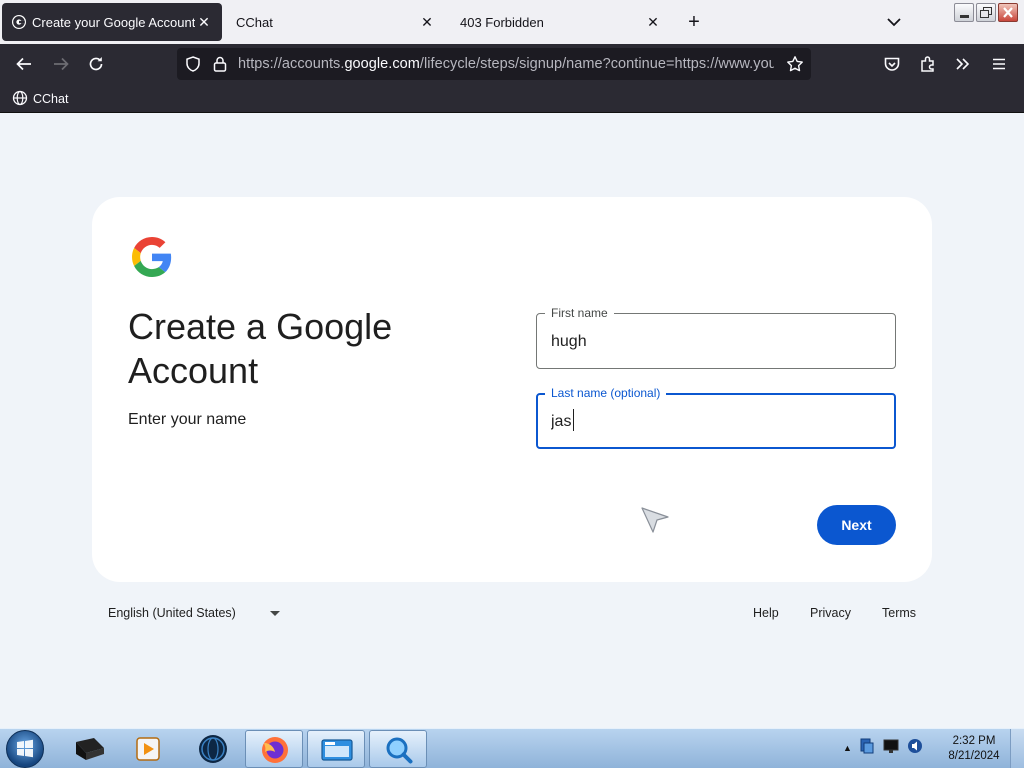  I want to click on minimize-icon, so click(964, 12).